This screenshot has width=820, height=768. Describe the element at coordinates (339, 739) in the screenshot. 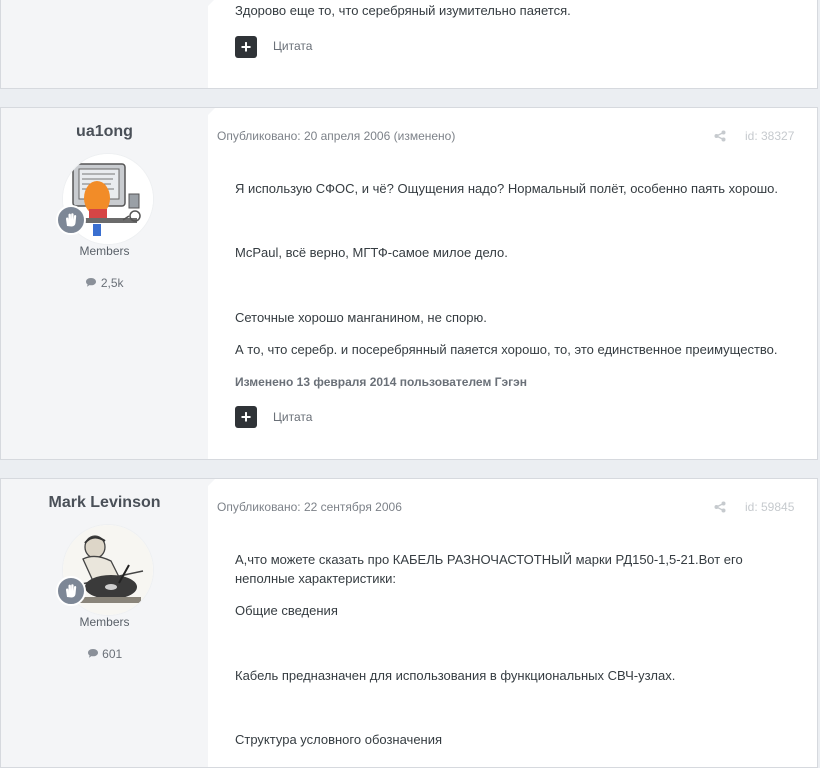

I see `post-text: Структура условного обозначения` at that location.